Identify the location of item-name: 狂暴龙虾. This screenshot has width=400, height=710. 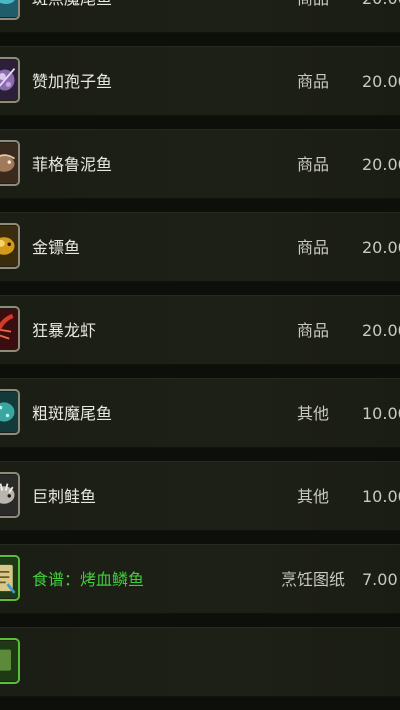
(64, 331).